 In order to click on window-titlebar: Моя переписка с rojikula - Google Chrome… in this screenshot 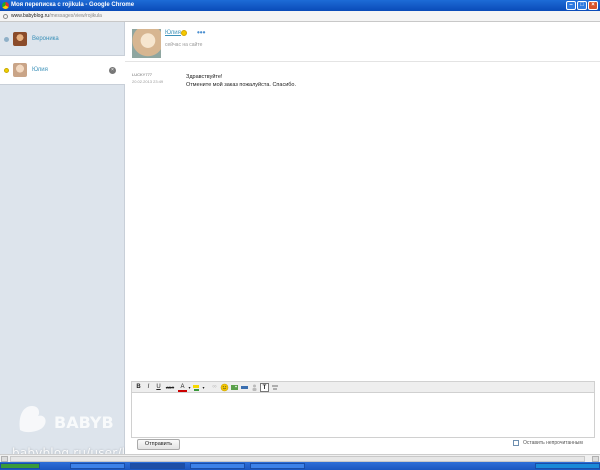, I will do `click(300, 5)`.